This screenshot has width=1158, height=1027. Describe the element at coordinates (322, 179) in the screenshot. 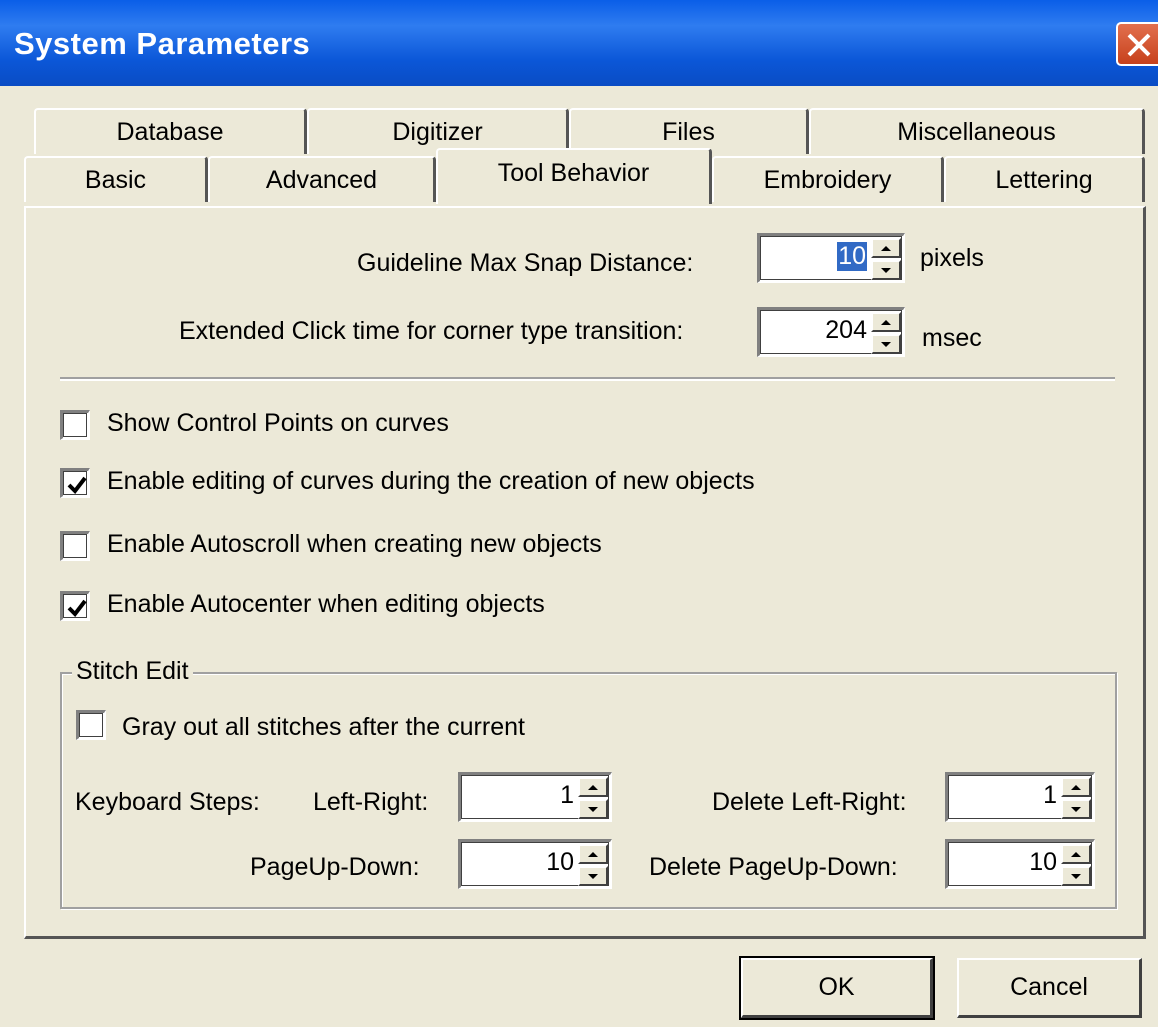

I see `tab-advanced: Advanced` at that location.